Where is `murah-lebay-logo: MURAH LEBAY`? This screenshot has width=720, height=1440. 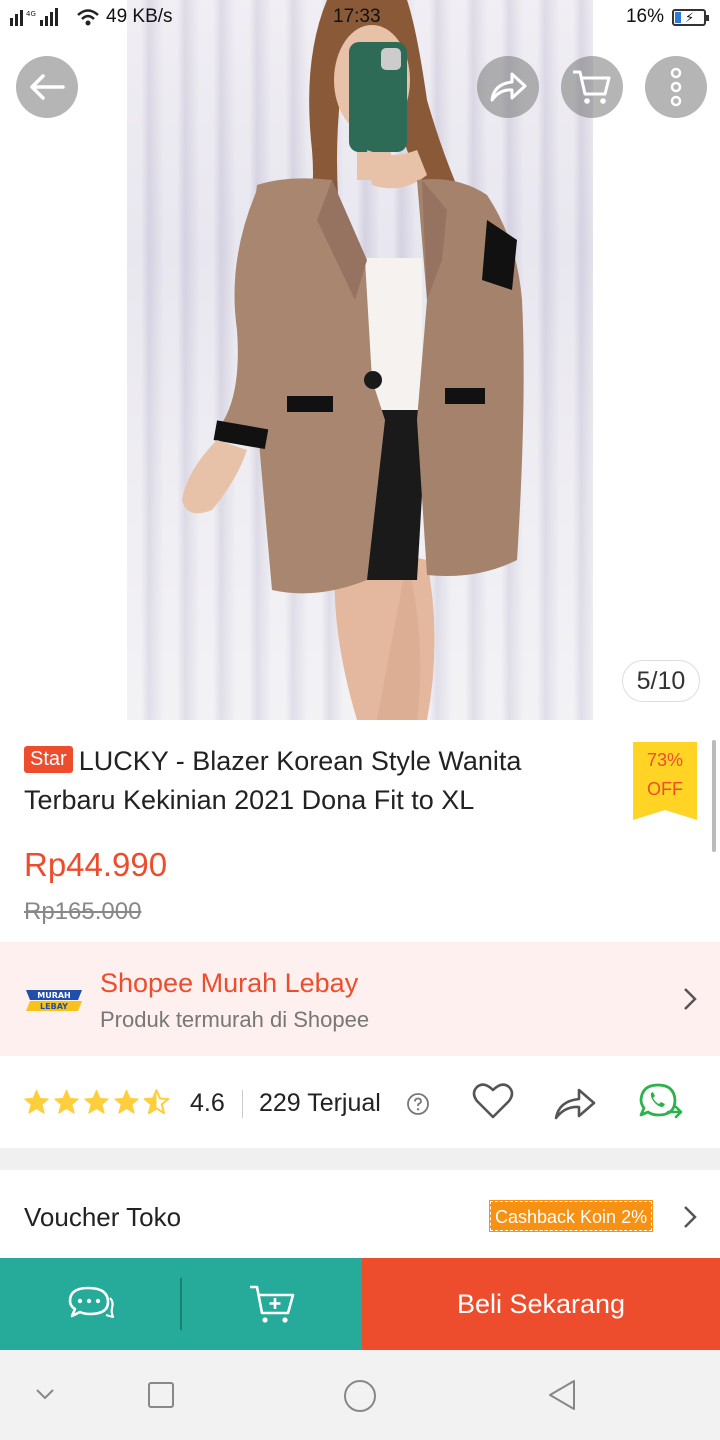 murah-lebay-logo: MURAH LEBAY is located at coordinates (54, 1000).